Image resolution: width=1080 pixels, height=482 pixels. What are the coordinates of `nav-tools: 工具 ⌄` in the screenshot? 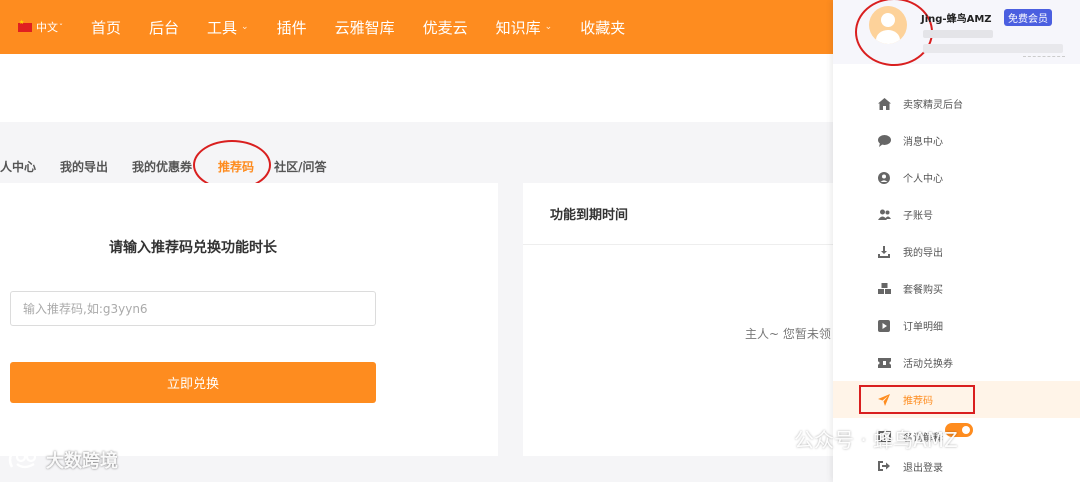 It's located at (228, 27).